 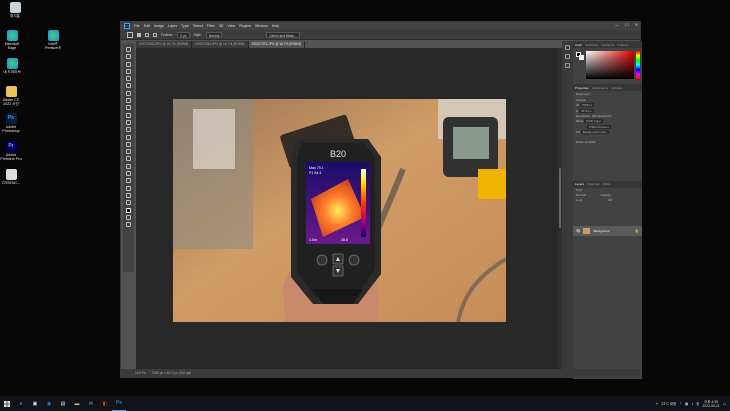 I want to click on new-selection-icon, so click(x=139, y=34).